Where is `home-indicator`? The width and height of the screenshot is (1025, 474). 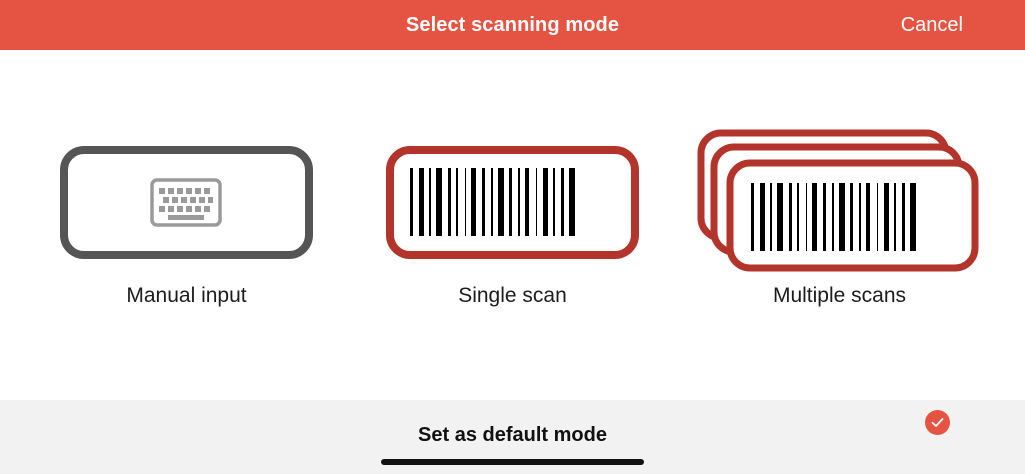 home-indicator is located at coordinates (512, 462).